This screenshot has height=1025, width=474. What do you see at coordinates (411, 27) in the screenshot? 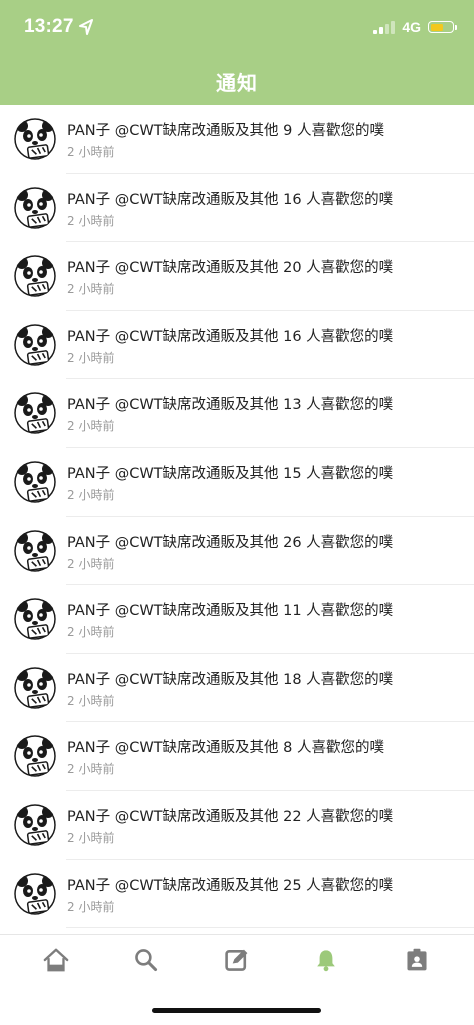
I see `network-type: 4G` at bounding box center [411, 27].